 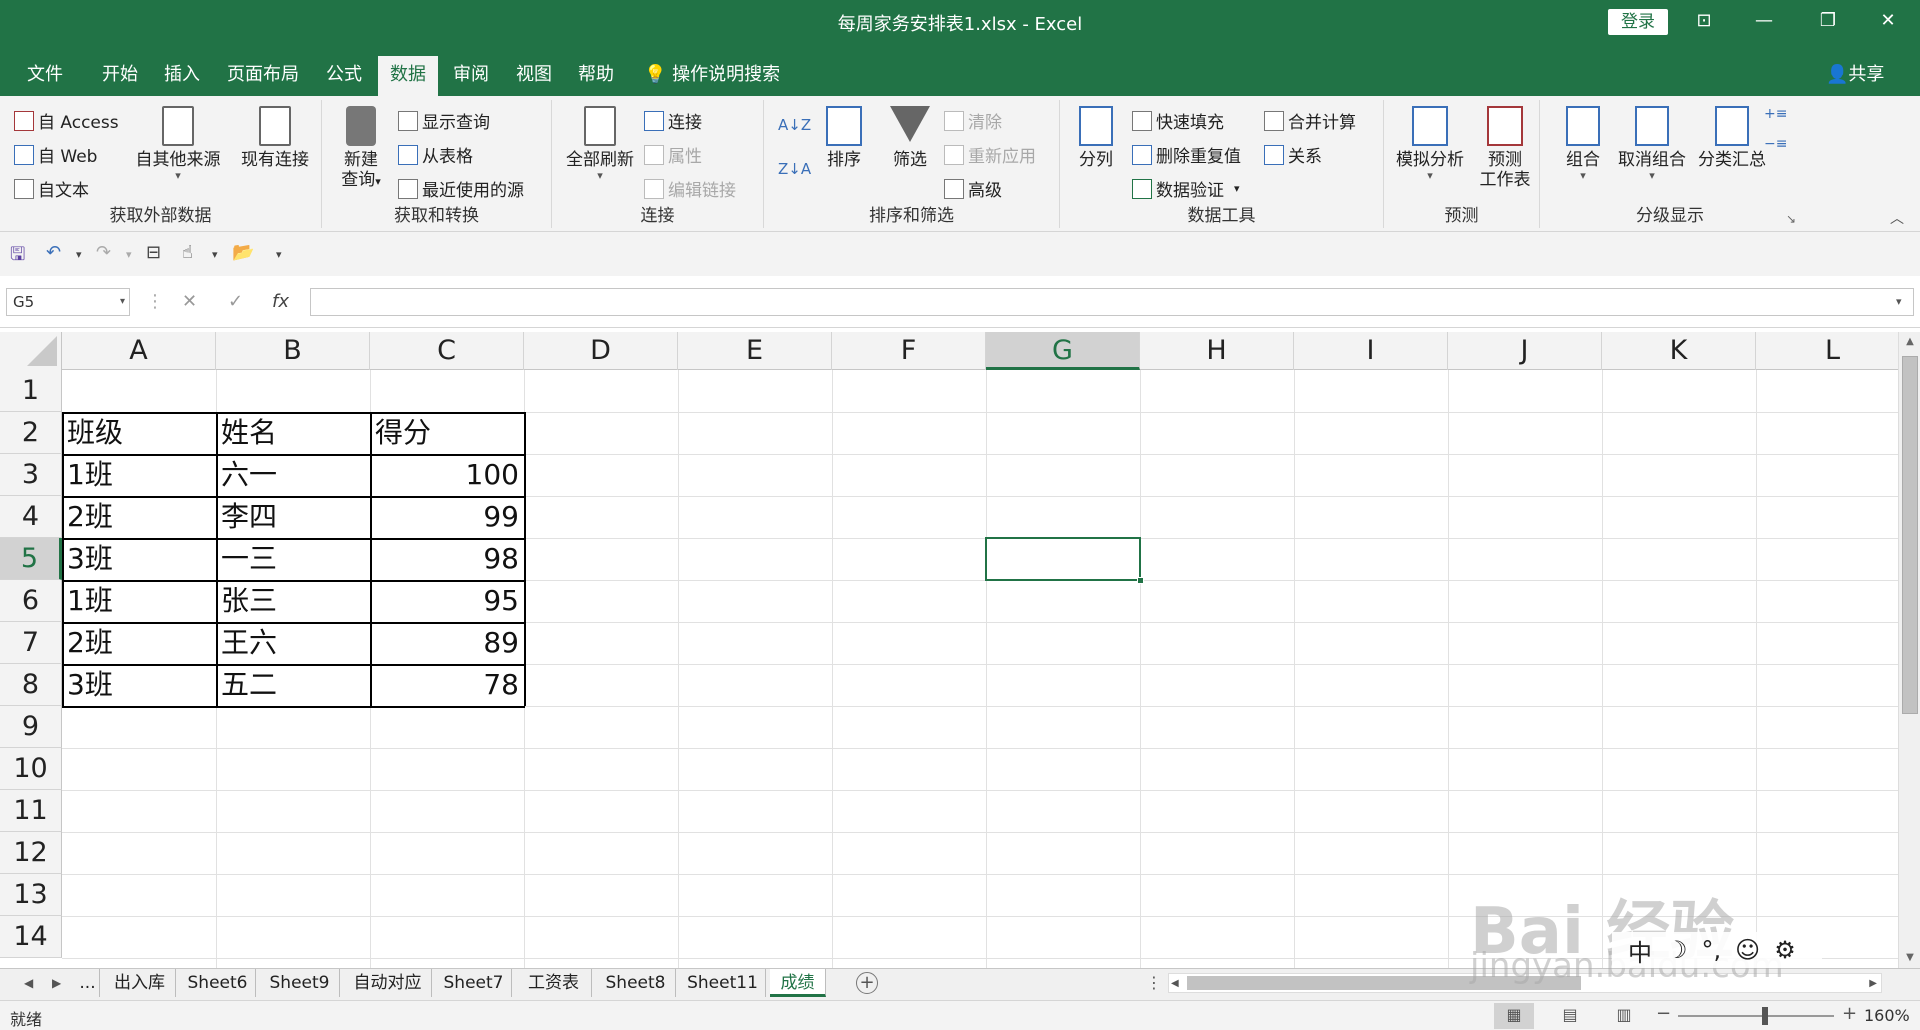 What do you see at coordinates (471, 76) in the screenshot?
I see `tab-review: 审阅` at bounding box center [471, 76].